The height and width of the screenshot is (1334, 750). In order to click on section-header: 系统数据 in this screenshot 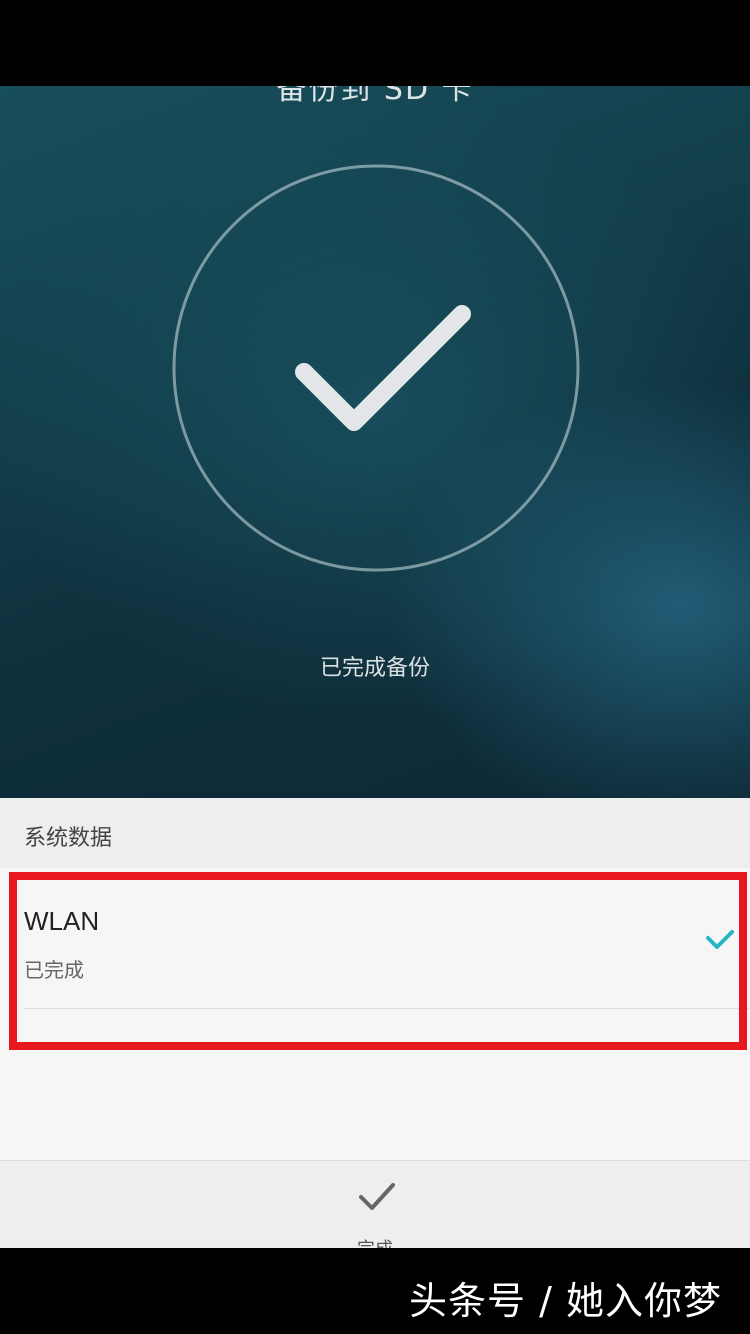, I will do `click(375, 833)`.